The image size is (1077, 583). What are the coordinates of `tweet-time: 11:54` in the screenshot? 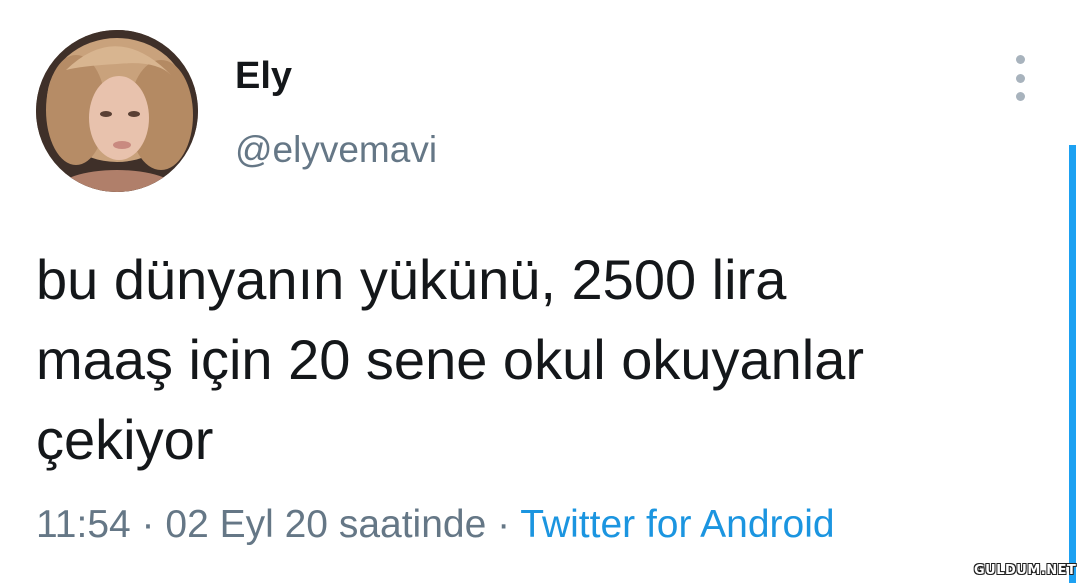 It's located at (83, 524).